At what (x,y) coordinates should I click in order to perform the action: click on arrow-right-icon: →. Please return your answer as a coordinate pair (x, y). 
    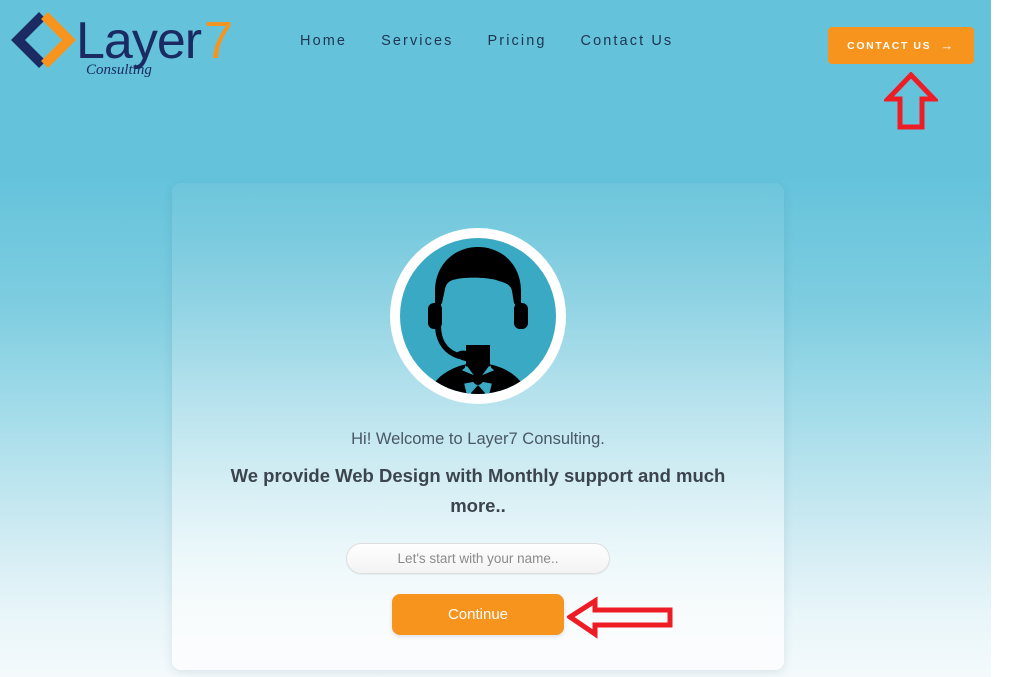
    Looking at the image, I should click on (947, 45).